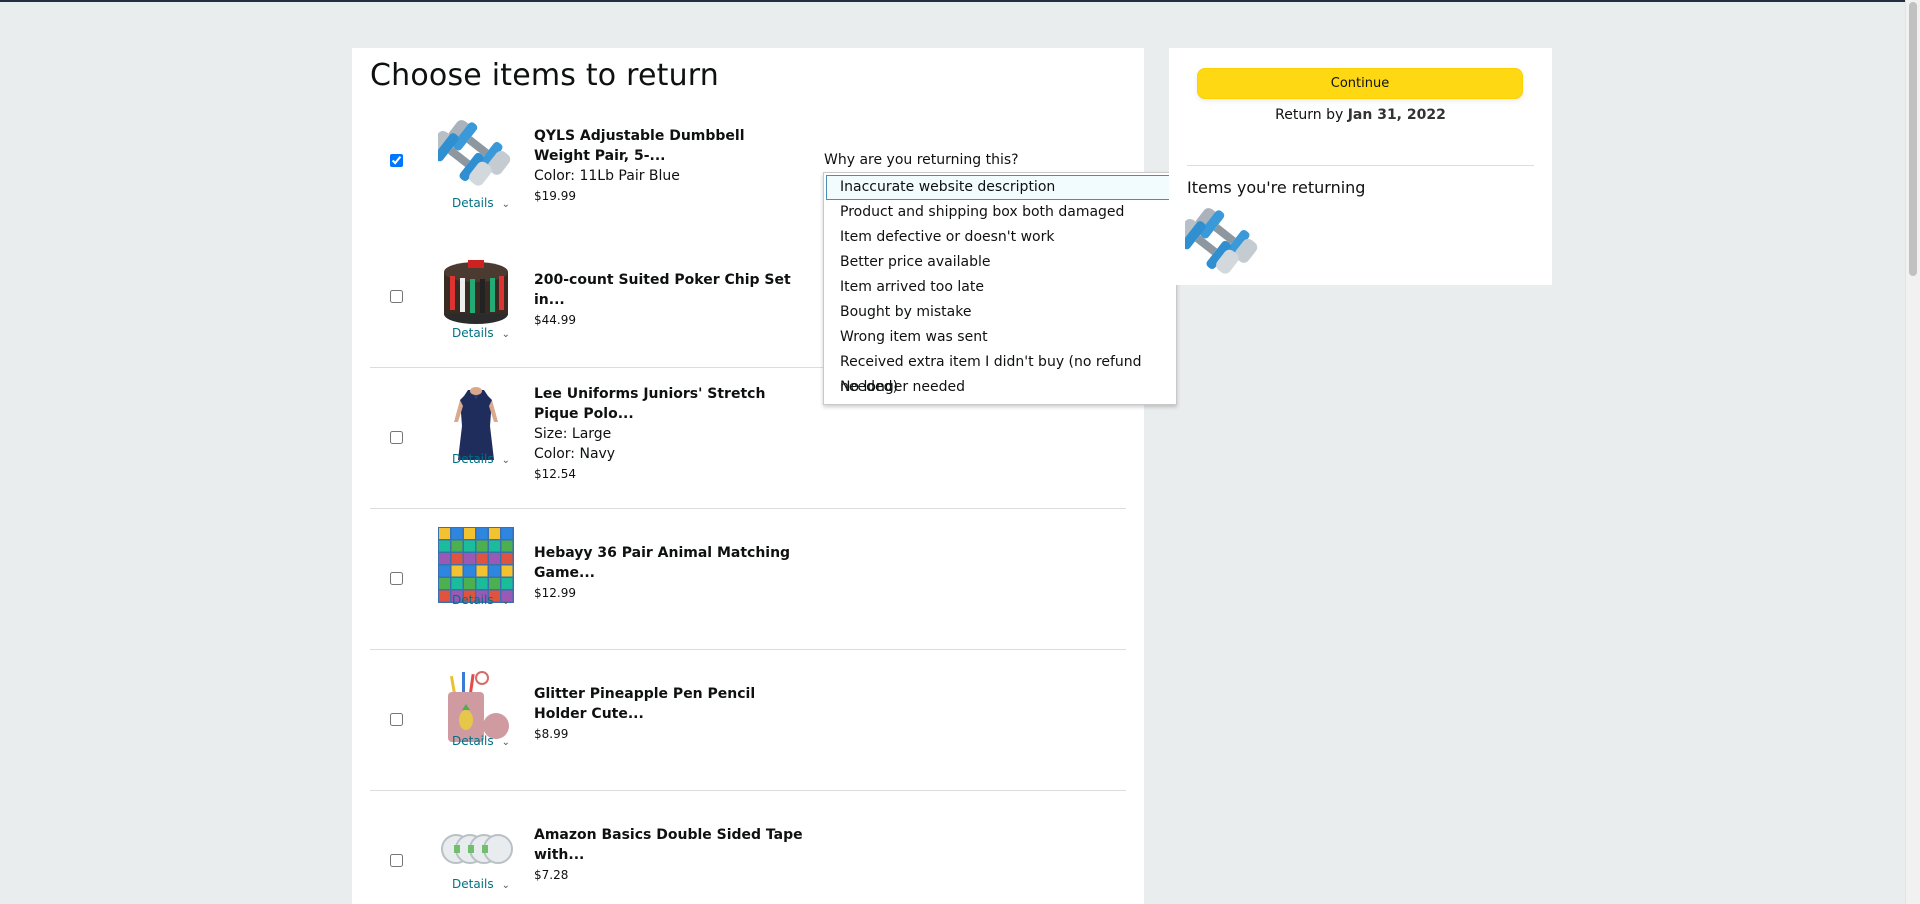  What do you see at coordinates (551, 875) in the screenshot?
I see `item-price: $7.28` at bounding box center [551, 875].